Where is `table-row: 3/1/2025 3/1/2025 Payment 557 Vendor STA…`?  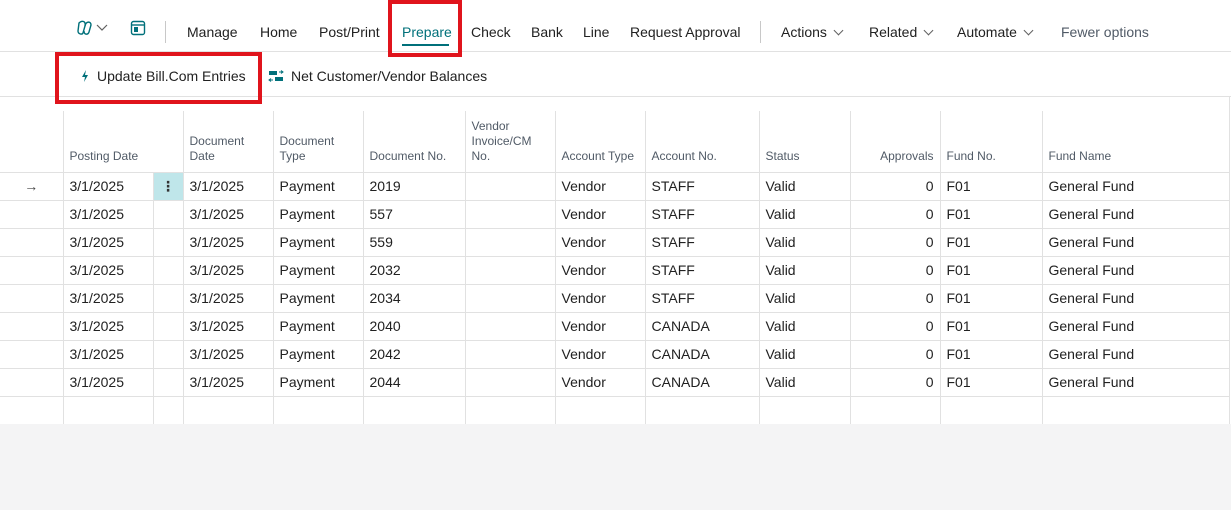 table-row: 3/1/2025 3/1/2025 Payment 557 Vendor STA… is located at coordinates (615, 214).